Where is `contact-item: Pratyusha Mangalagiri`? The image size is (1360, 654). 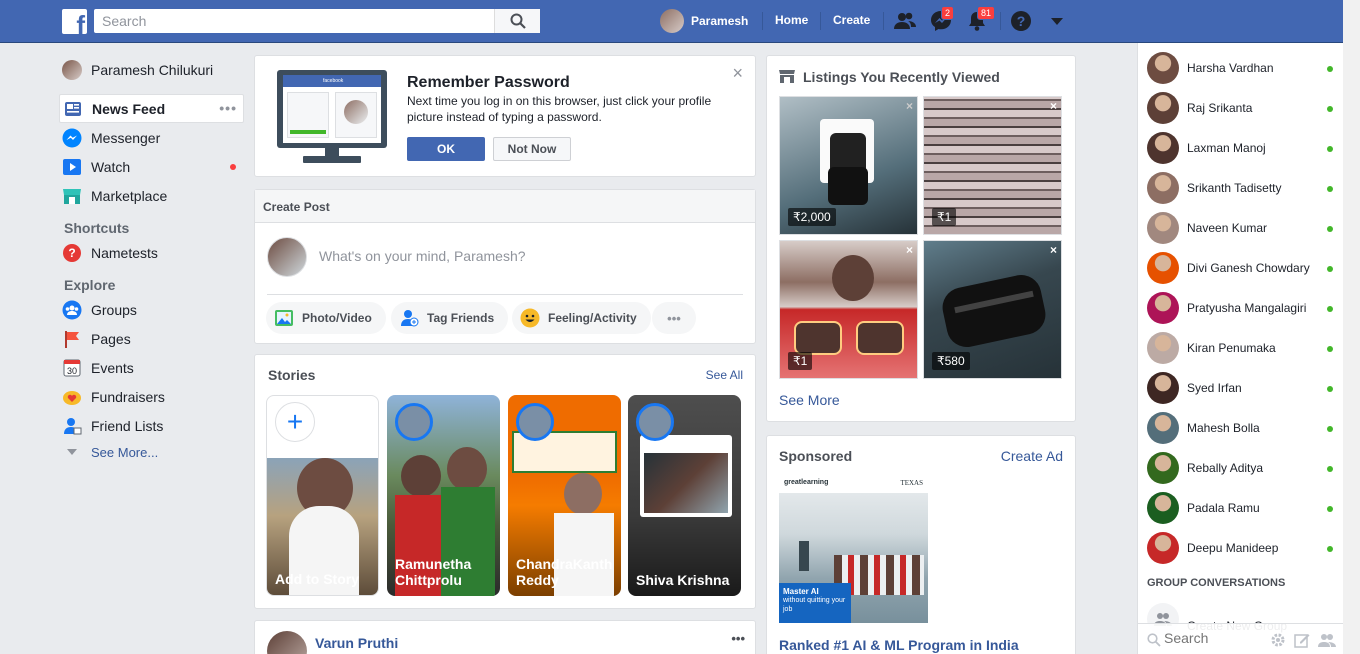
contact-item: Pratyusha Mangalagiri is located at coordinates (1242, 308).